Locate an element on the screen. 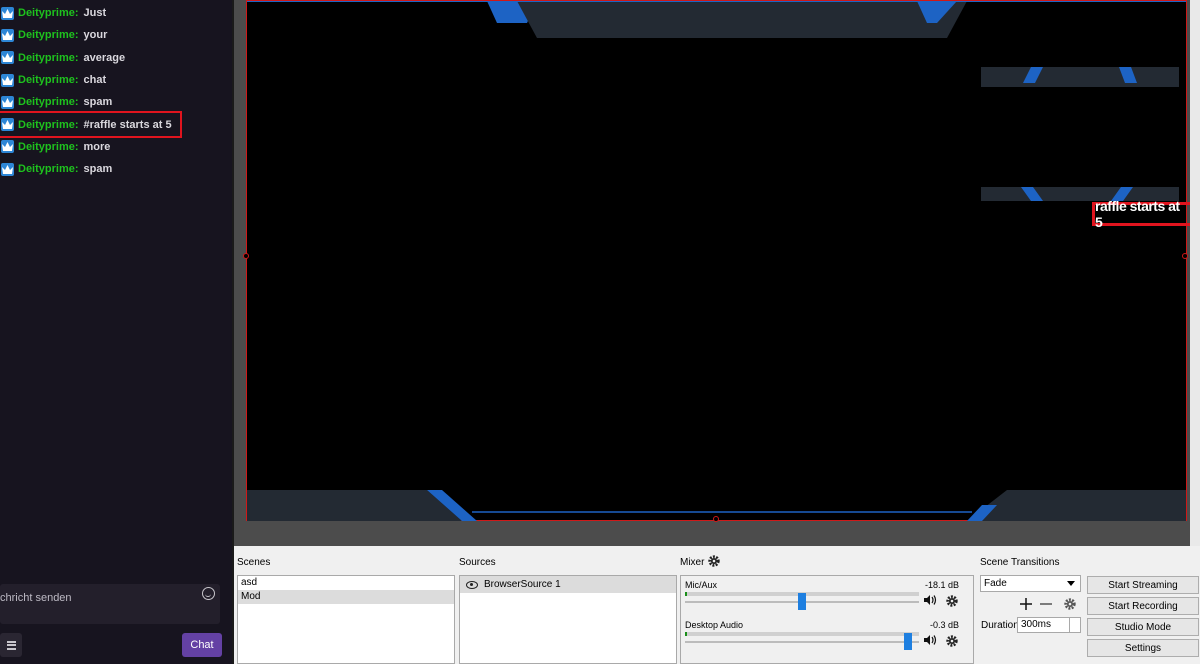 The height and width of the screenshot is (664, 1200). chat-message-text: your is located at coordinates (95, 35).